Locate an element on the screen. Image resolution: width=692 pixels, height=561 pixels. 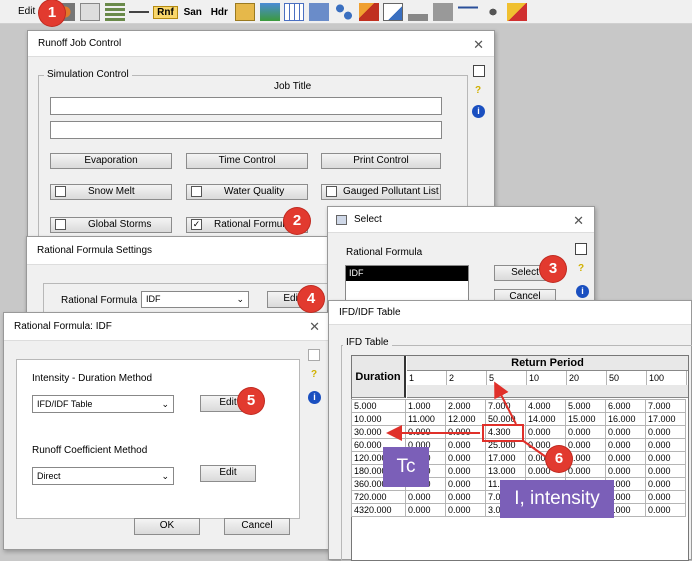
intensity-callout: I, intensity is located at coordinates (557, 499).